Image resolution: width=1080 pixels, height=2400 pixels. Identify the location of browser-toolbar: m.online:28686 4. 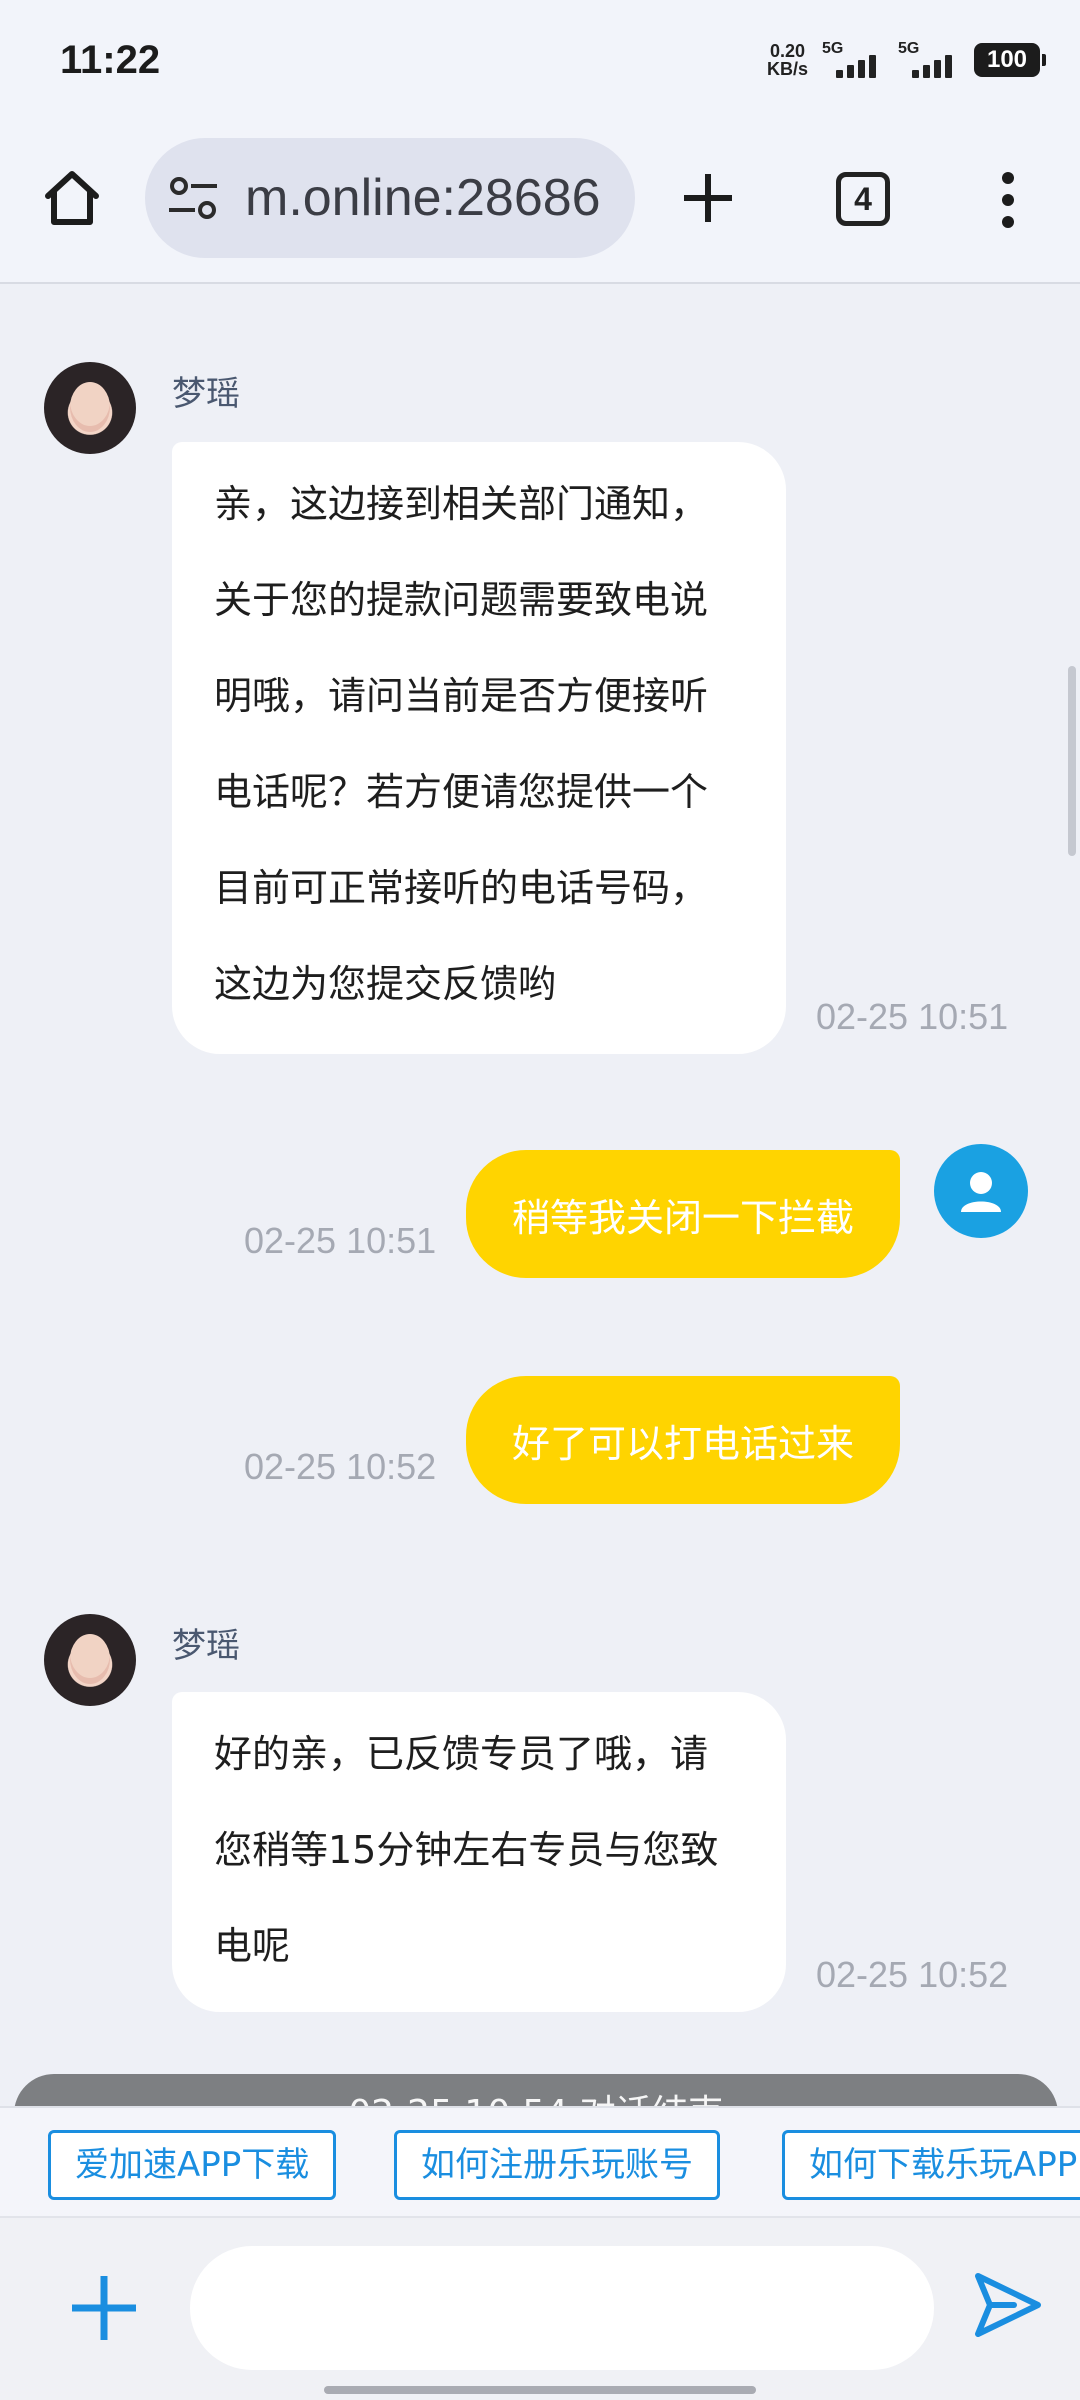
(540, 207).